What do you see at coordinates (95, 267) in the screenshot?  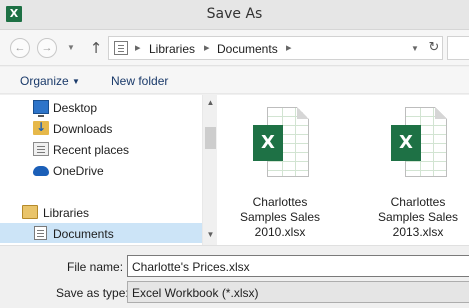 I see `file-name-label: File name:` at bounding box center [95, 267].